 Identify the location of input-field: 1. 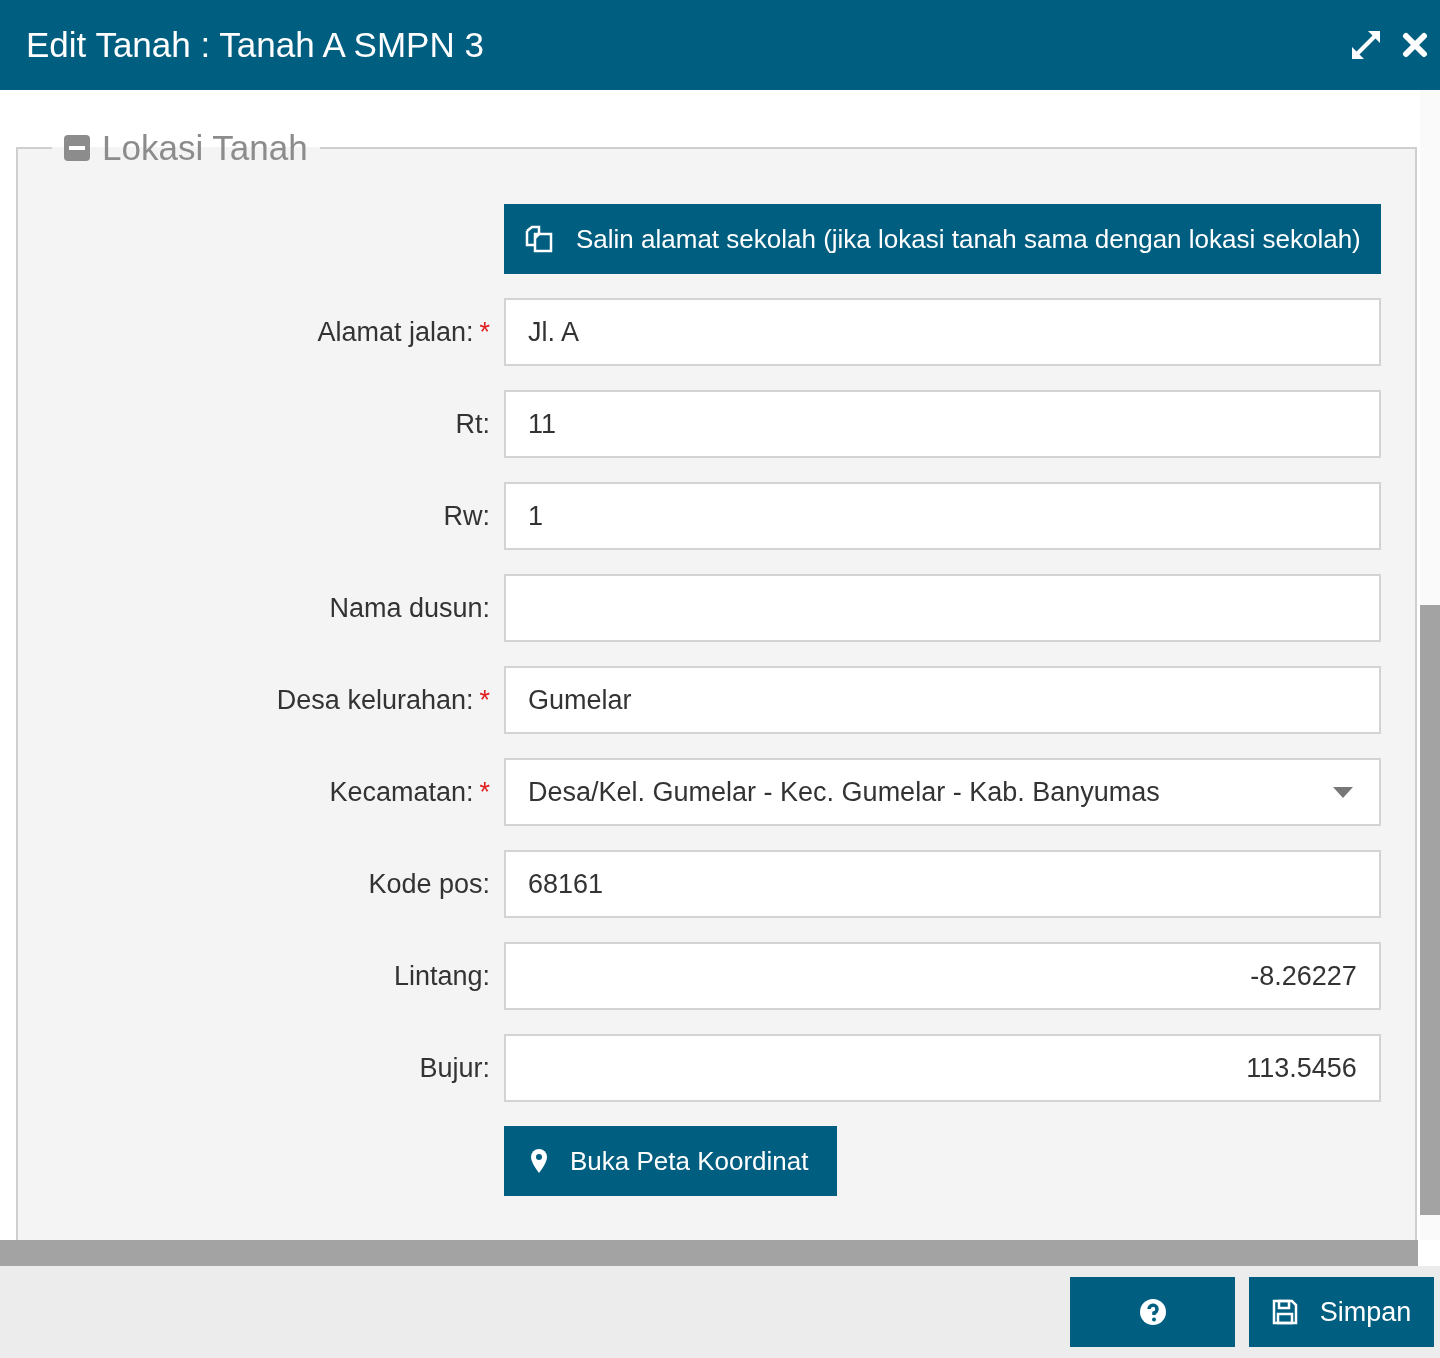
(942, 516).